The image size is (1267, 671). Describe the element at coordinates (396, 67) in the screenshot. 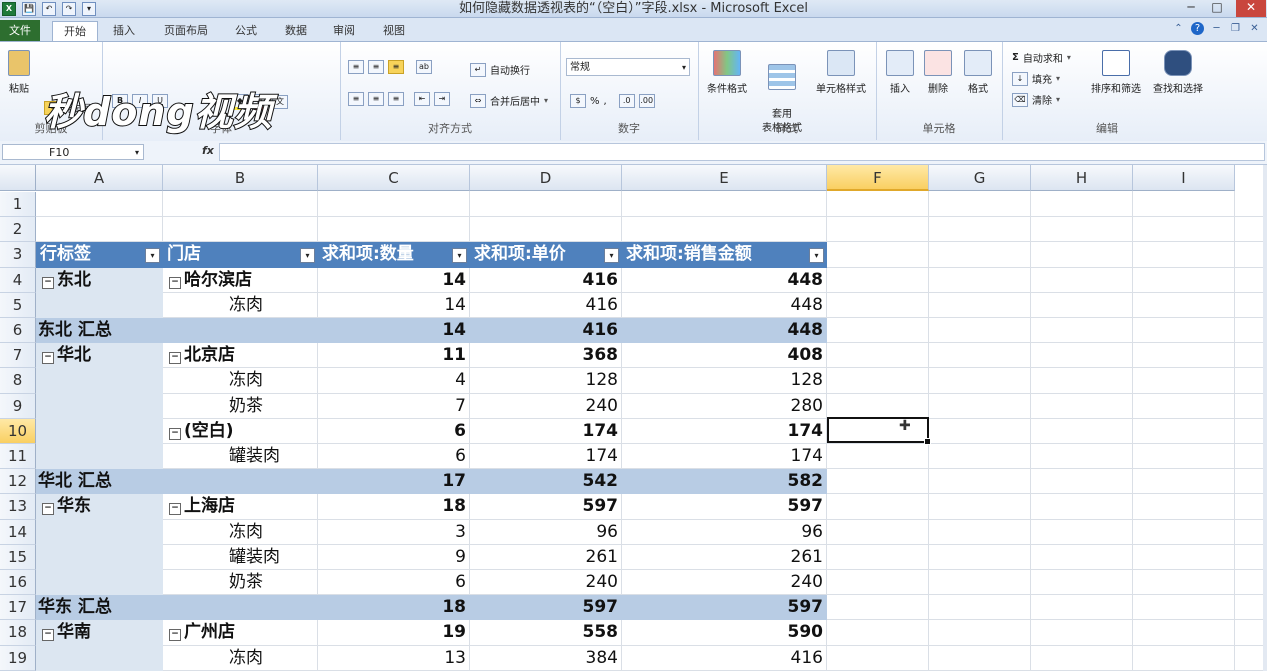

I see `align-bottom-icon: ≡` at that location.